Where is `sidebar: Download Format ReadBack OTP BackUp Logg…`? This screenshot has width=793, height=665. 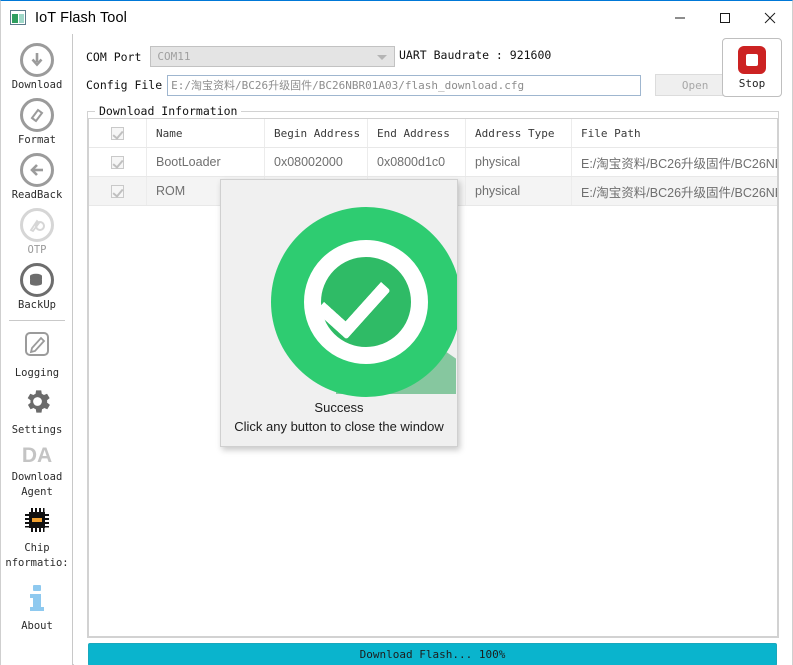
sidebar: Download Format ReadBack OTP BackUp Logg… is located at coordinates (37, 349).